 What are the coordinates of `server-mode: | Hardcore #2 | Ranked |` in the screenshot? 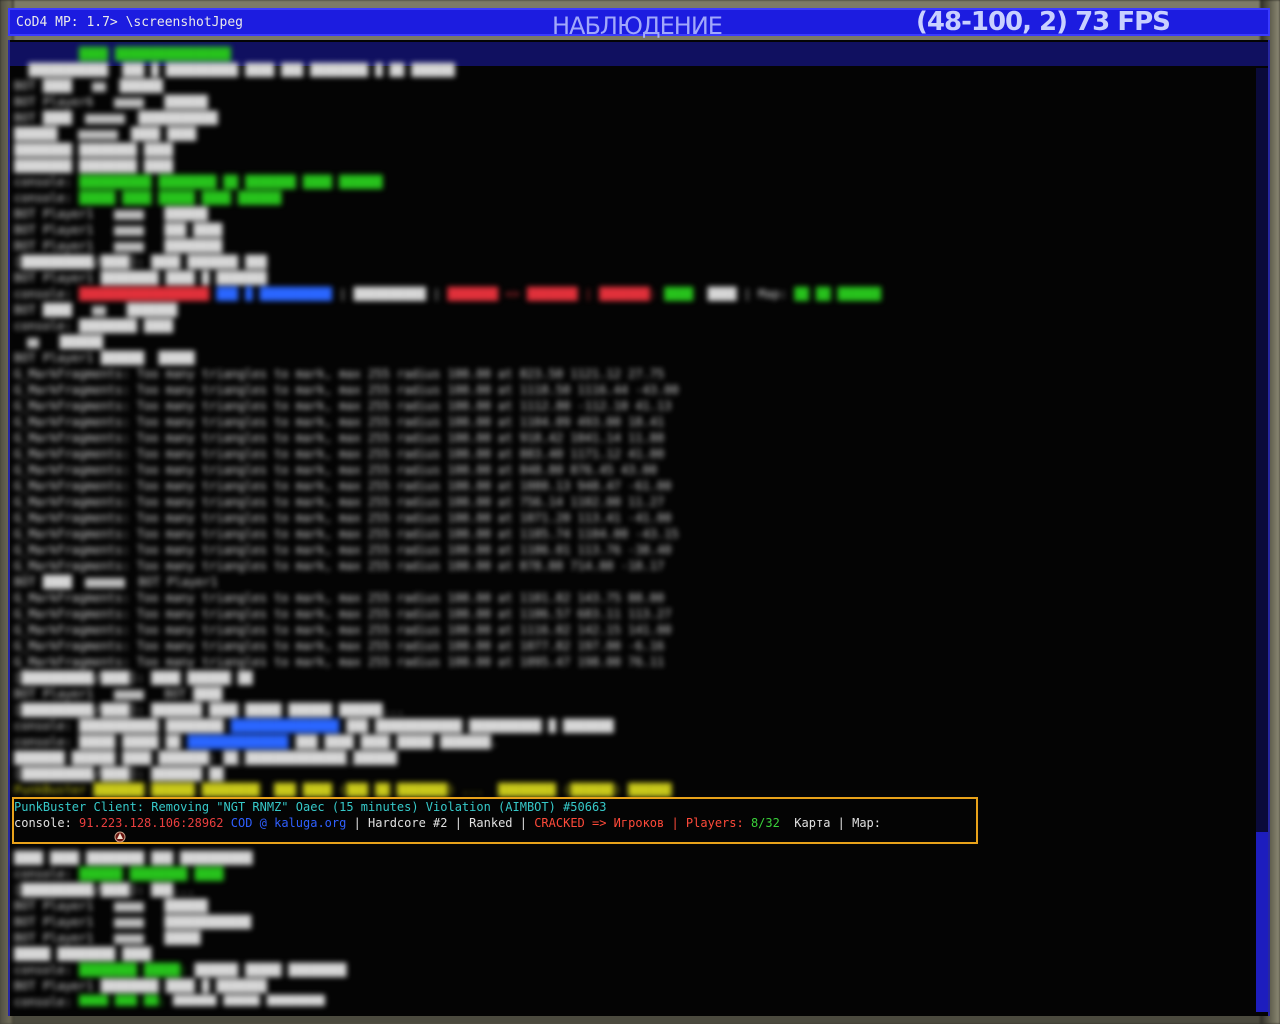 It's located at (440, 823).